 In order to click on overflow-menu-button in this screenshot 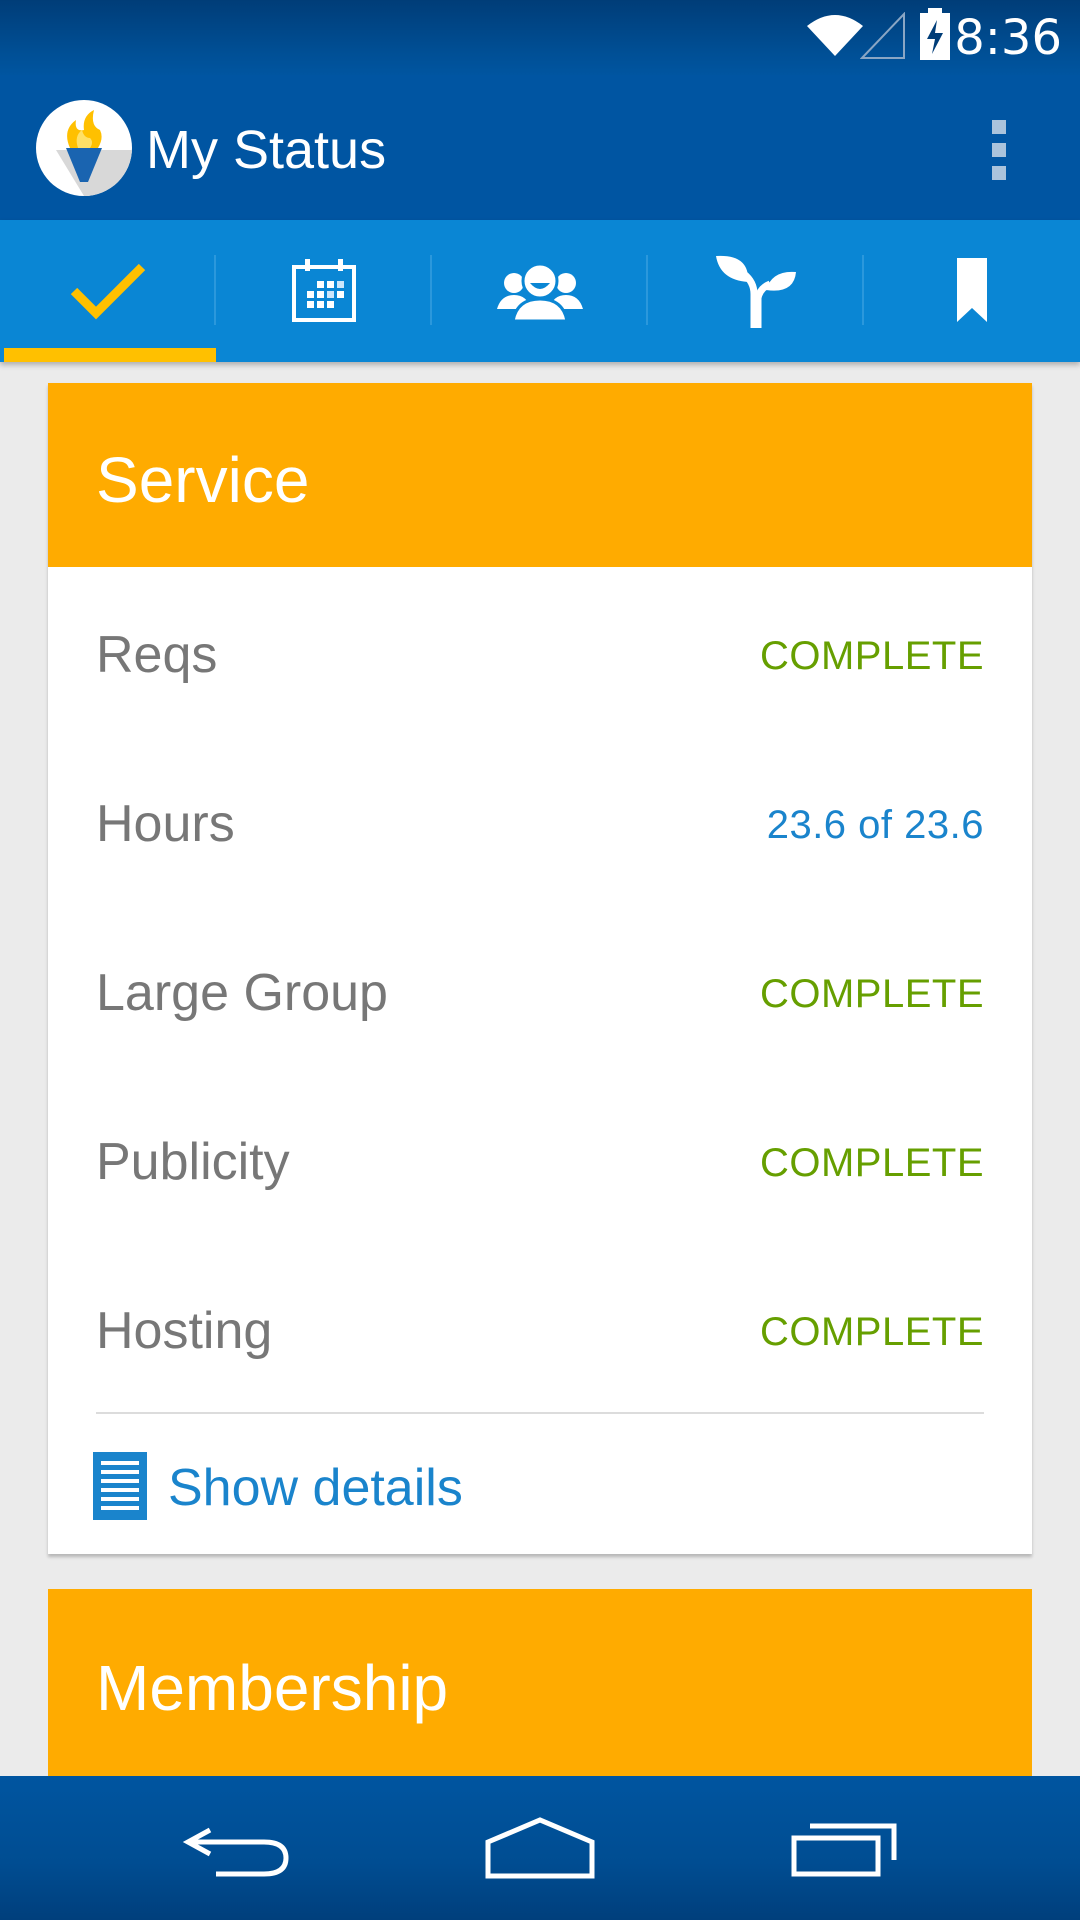, I will do `click(998, 150)`.